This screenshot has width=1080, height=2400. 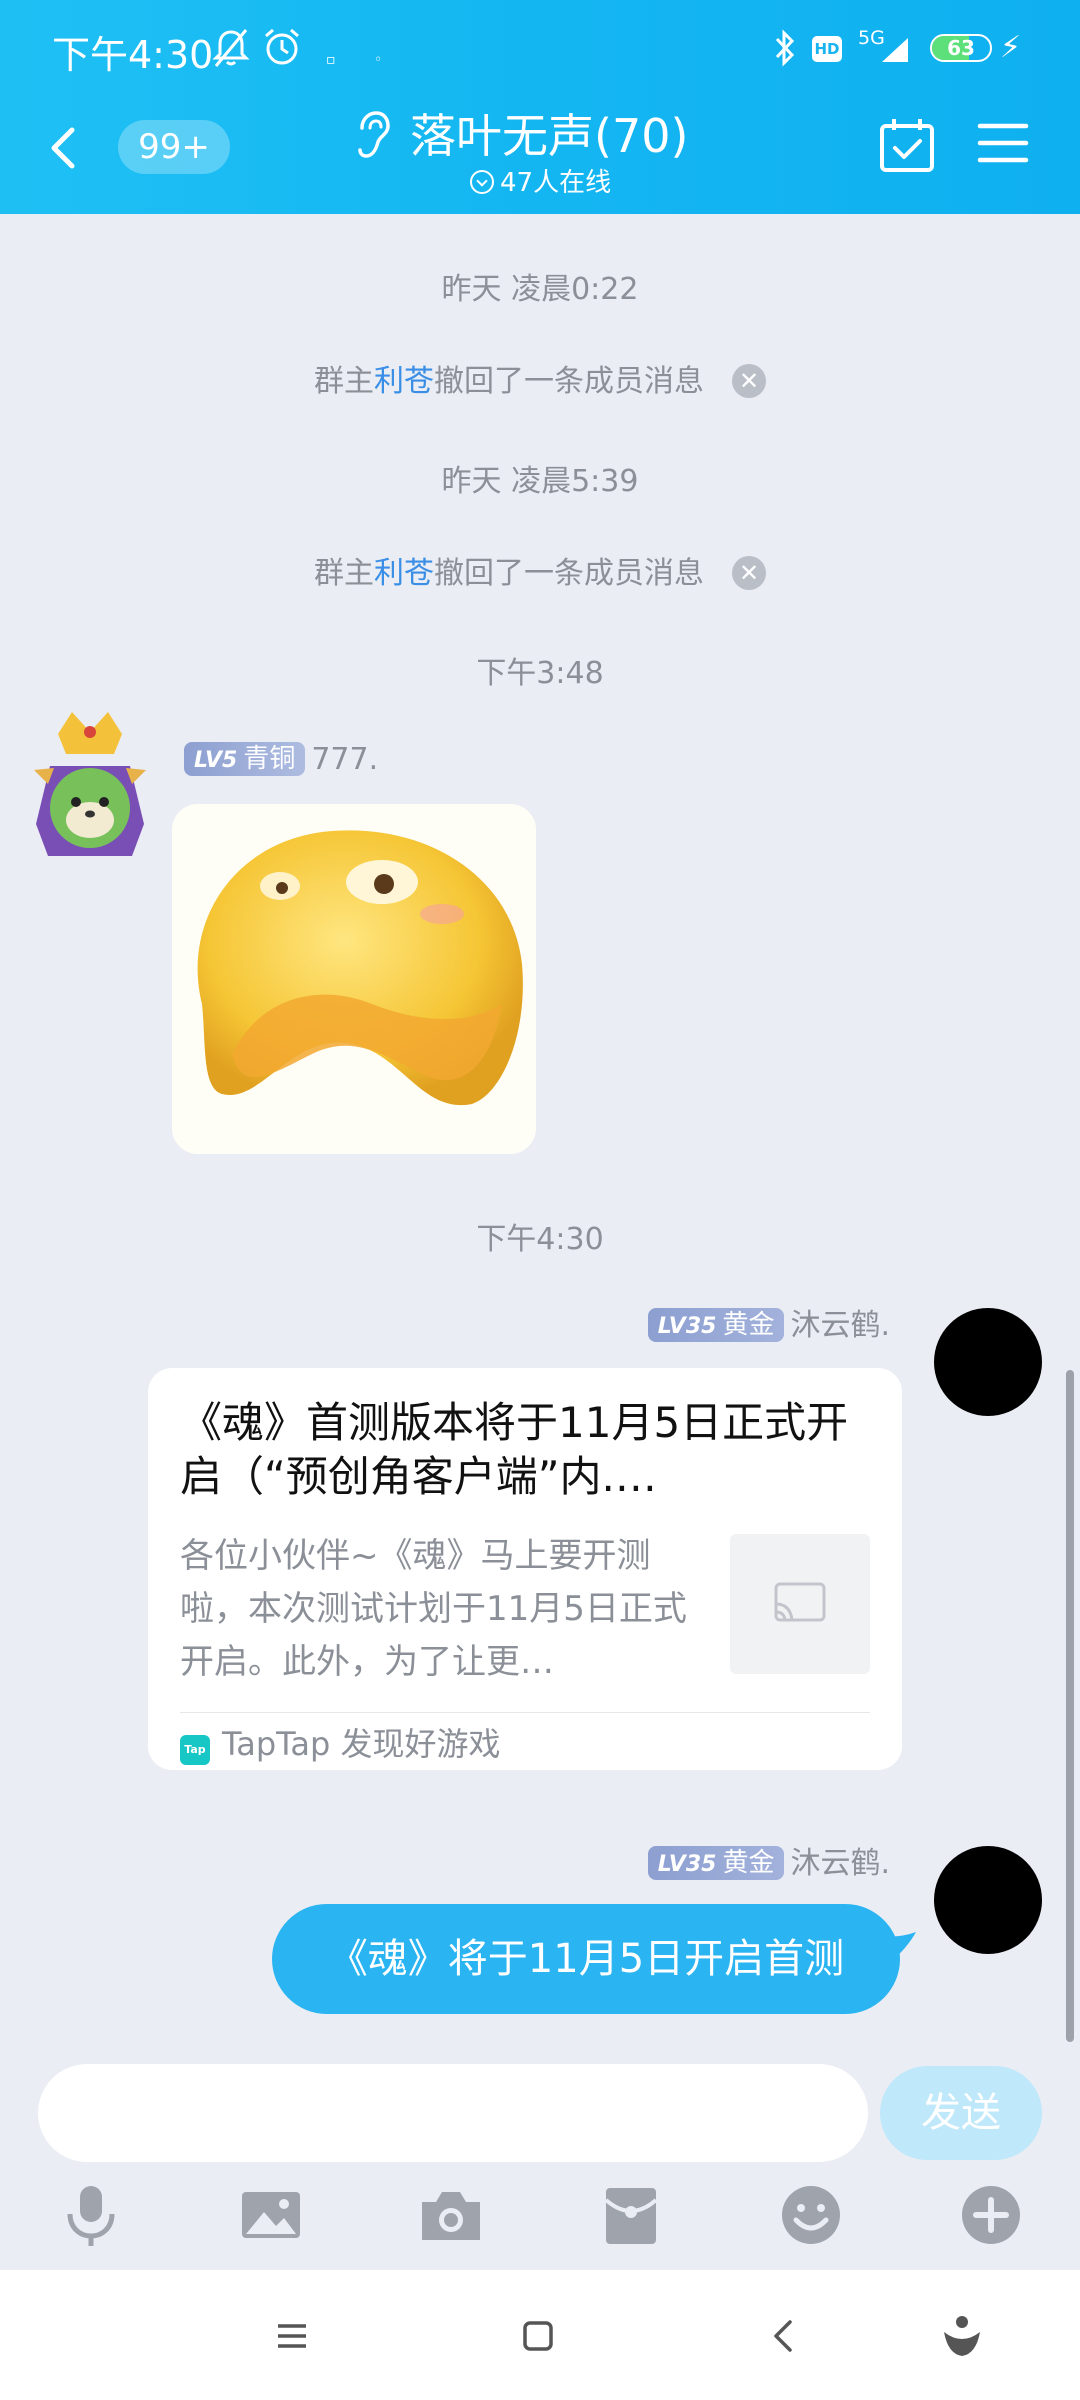 What do you see at coordinates (282, 46) in the screenshot?
I see `alarm-icon` at bounding box center [282, 46].